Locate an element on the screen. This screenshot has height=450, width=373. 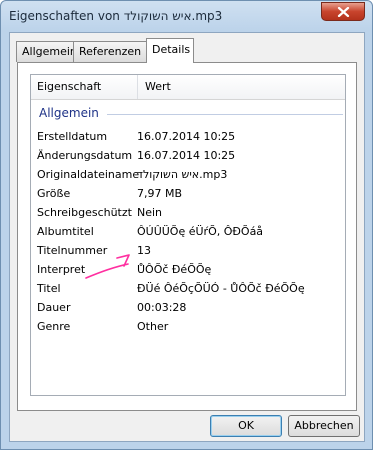
list-item: Albumtitel ÔÚÛÜÕę éÜŕÕ, ÔĐÕáå is located at coordinates (188, 232).